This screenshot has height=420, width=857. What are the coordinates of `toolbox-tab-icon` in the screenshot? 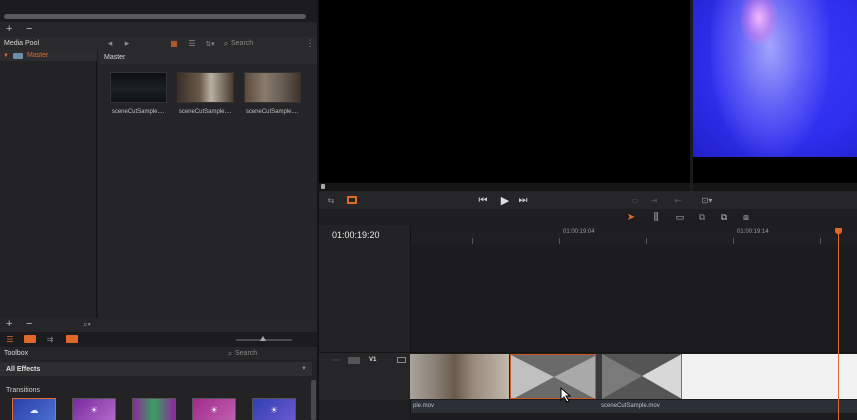 It's located at (72, 339).